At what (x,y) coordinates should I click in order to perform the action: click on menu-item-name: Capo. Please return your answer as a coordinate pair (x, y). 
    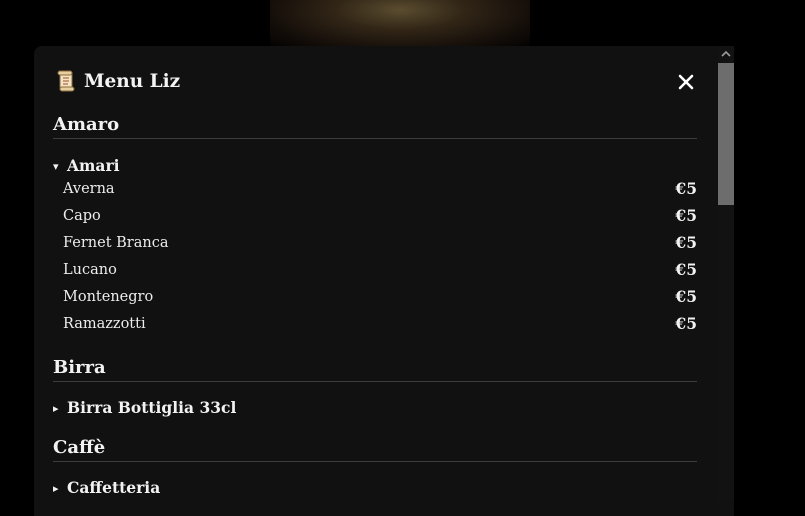
    Looking at the image, I should click on (82, 216).